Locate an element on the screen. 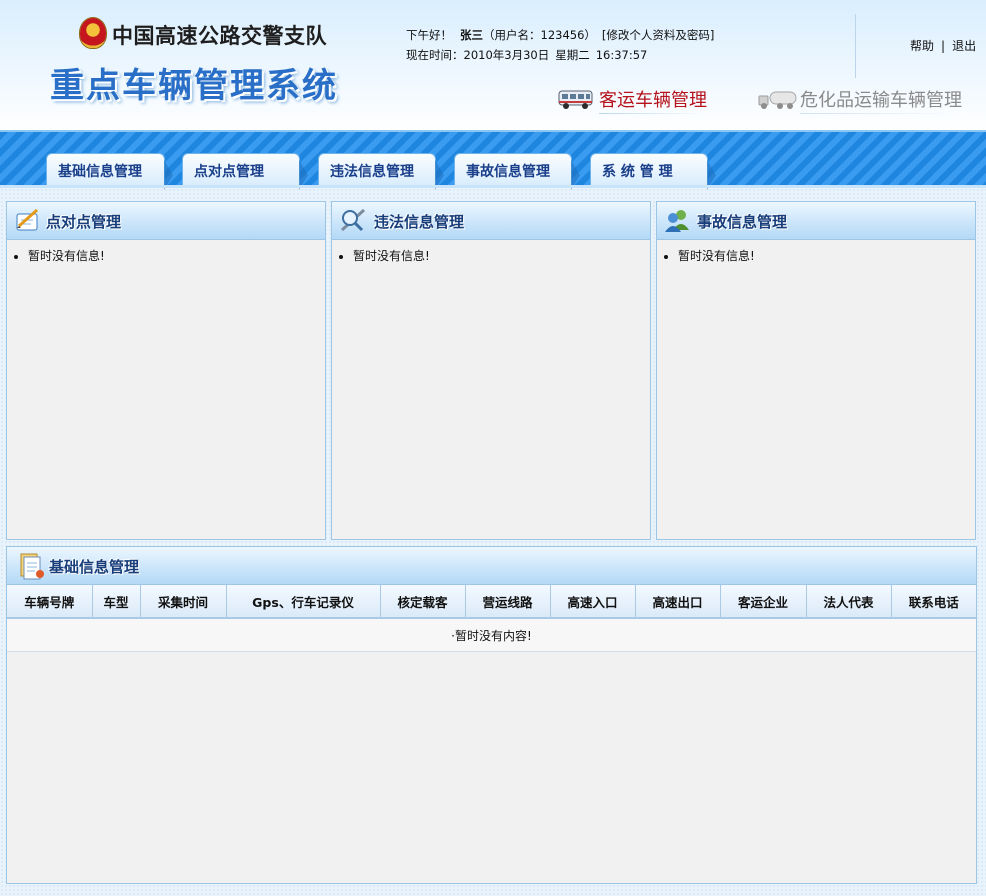 Image resolution: width=986 pixels, height=896 pixels. time-label: 现在时间： is located at coordinates (435, 55).